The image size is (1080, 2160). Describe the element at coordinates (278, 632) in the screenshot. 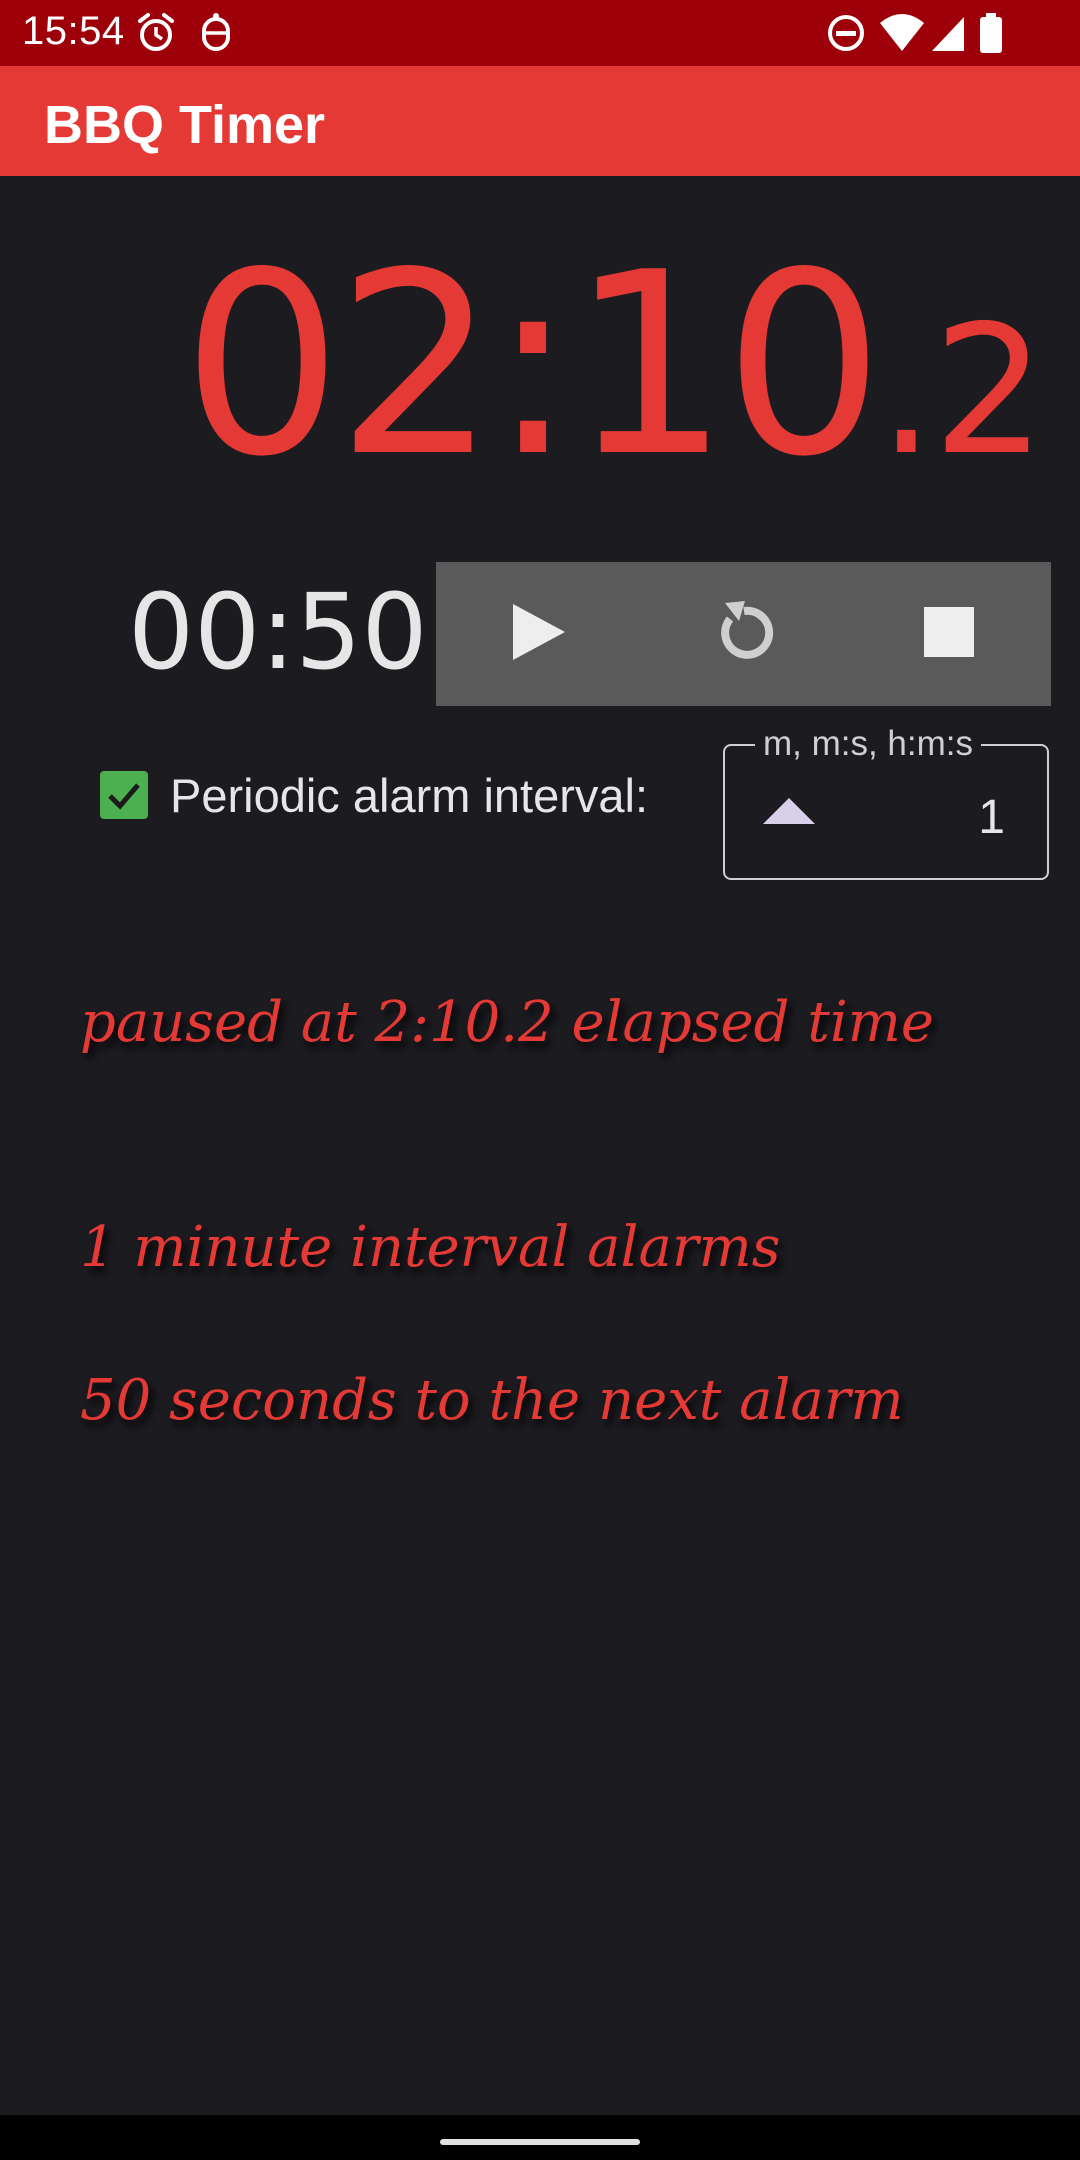

I see `countdown-display: 00:50` at that location.